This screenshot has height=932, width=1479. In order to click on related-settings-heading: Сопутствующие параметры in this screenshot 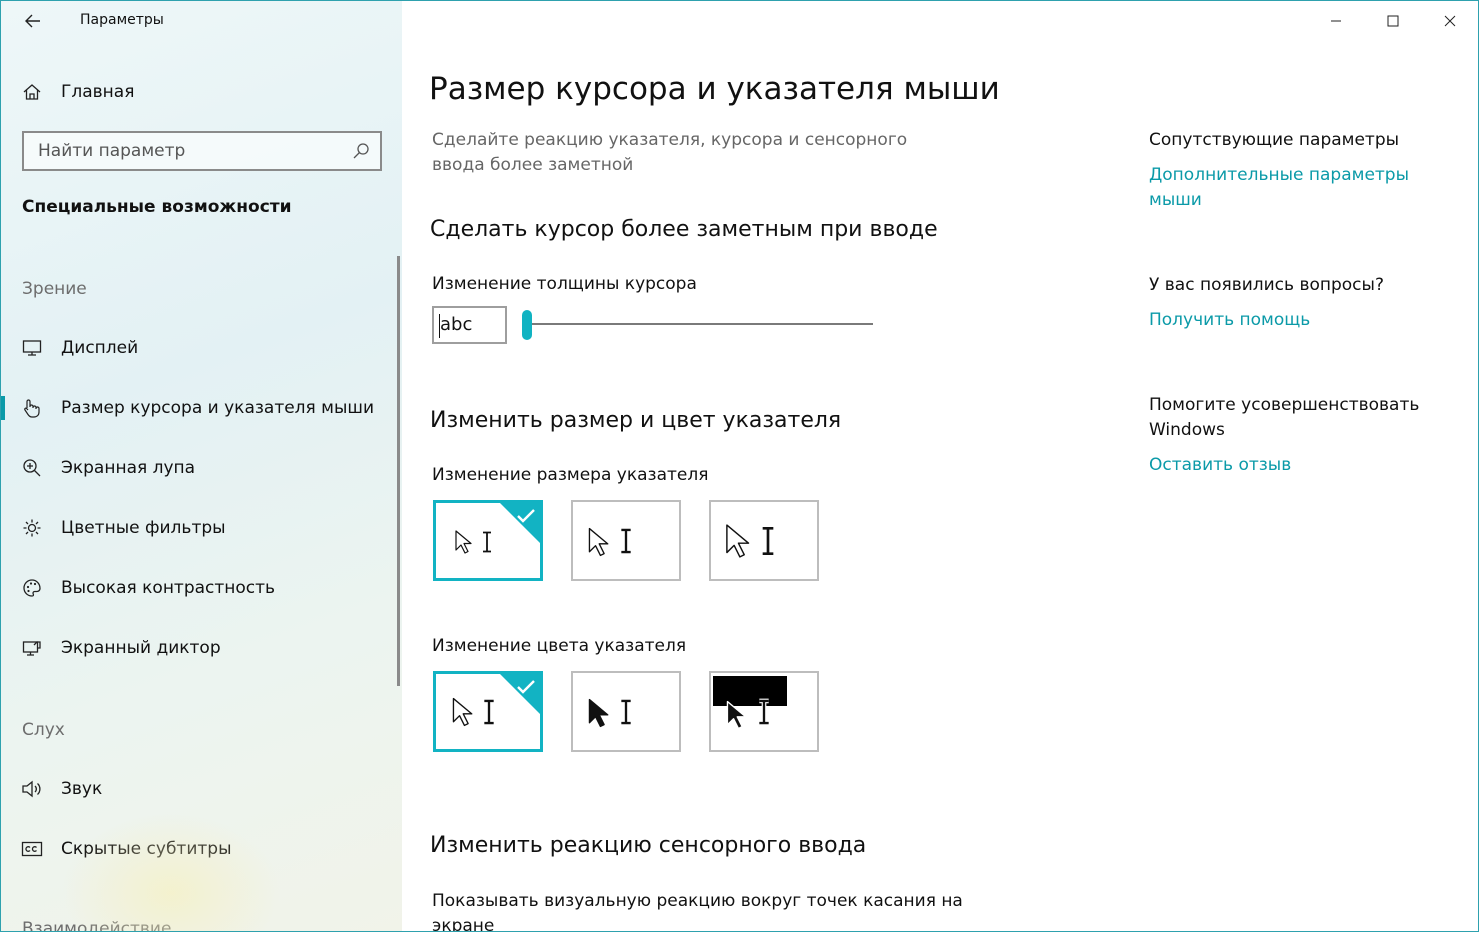, I will do `click(1274, 140)`.